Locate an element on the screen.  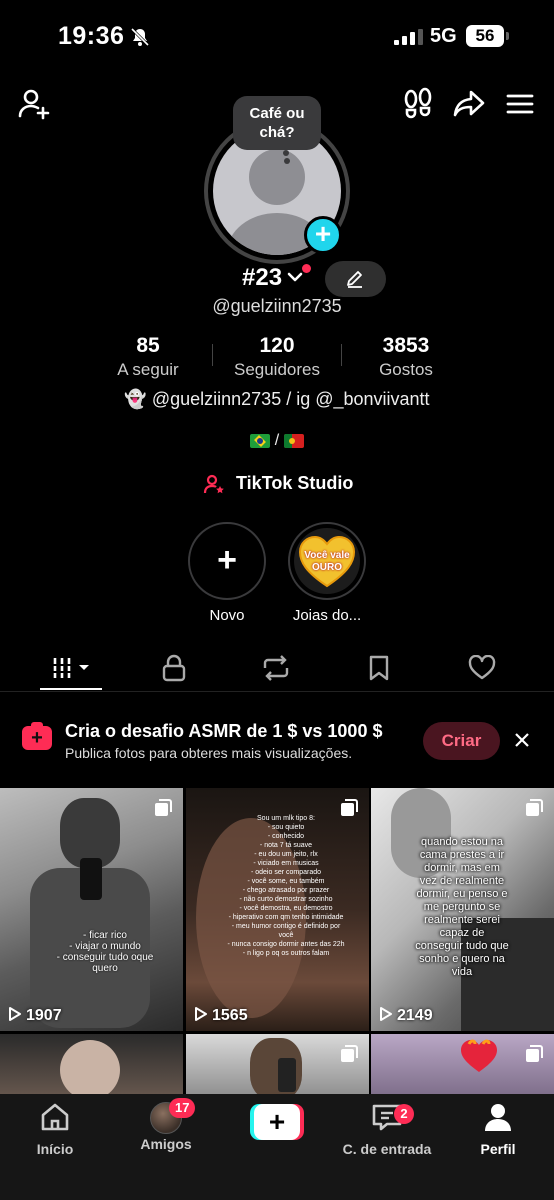
battery-level: 56 is located at coordinates (487, 36).